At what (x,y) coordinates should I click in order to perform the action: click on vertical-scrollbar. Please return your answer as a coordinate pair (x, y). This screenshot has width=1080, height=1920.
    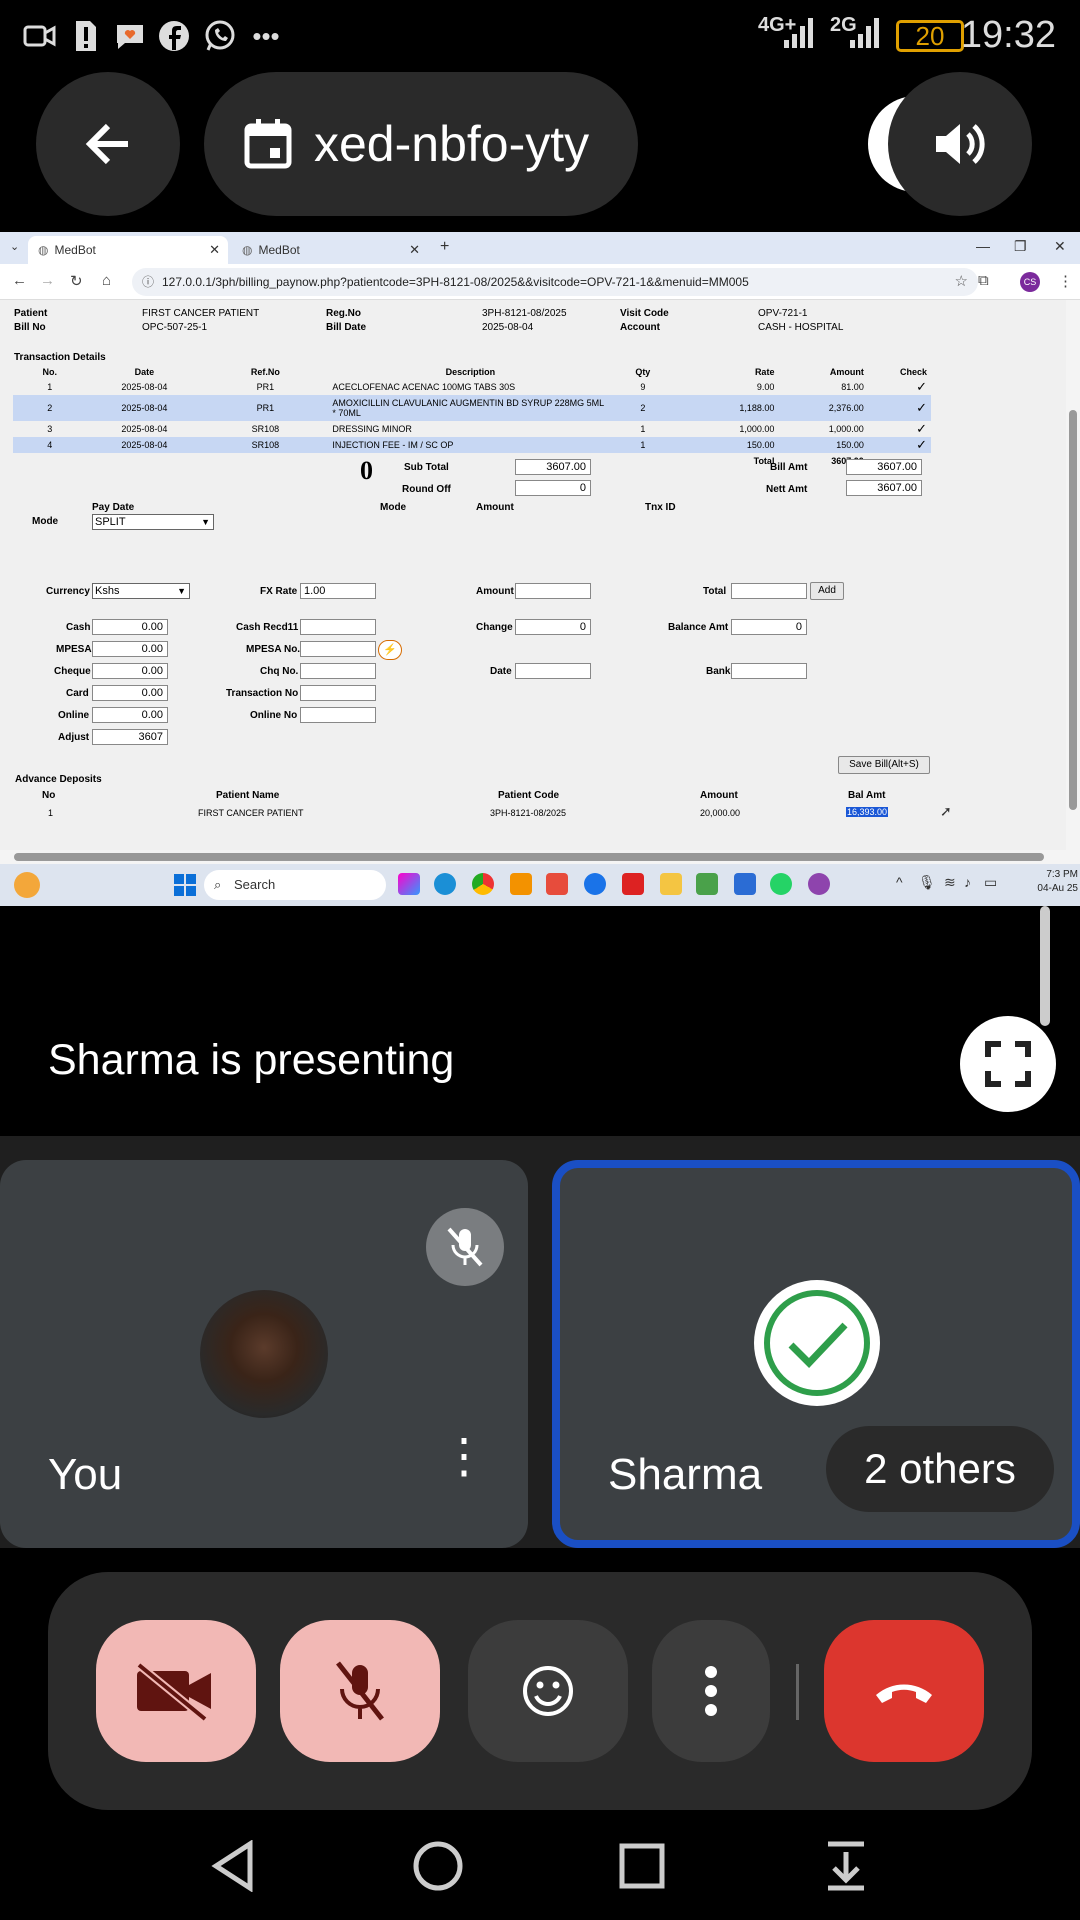
    Looking at the image, I should click on (1073, 600).